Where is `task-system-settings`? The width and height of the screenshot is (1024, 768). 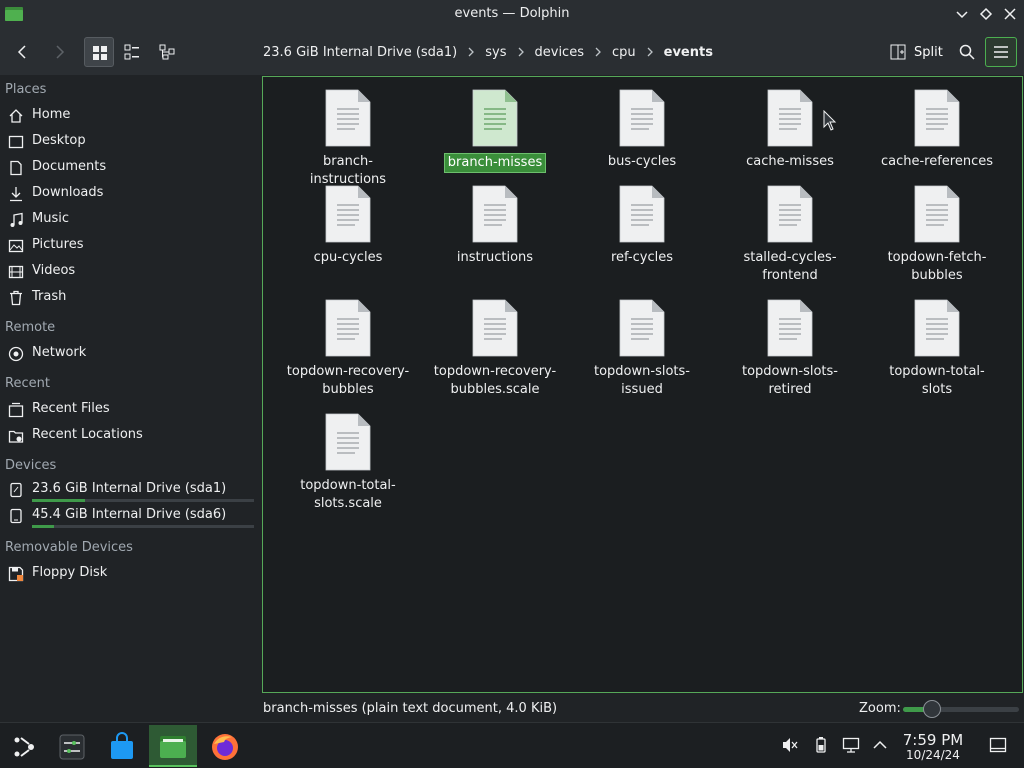 task-system-settings is located at coordinates (72, 746).